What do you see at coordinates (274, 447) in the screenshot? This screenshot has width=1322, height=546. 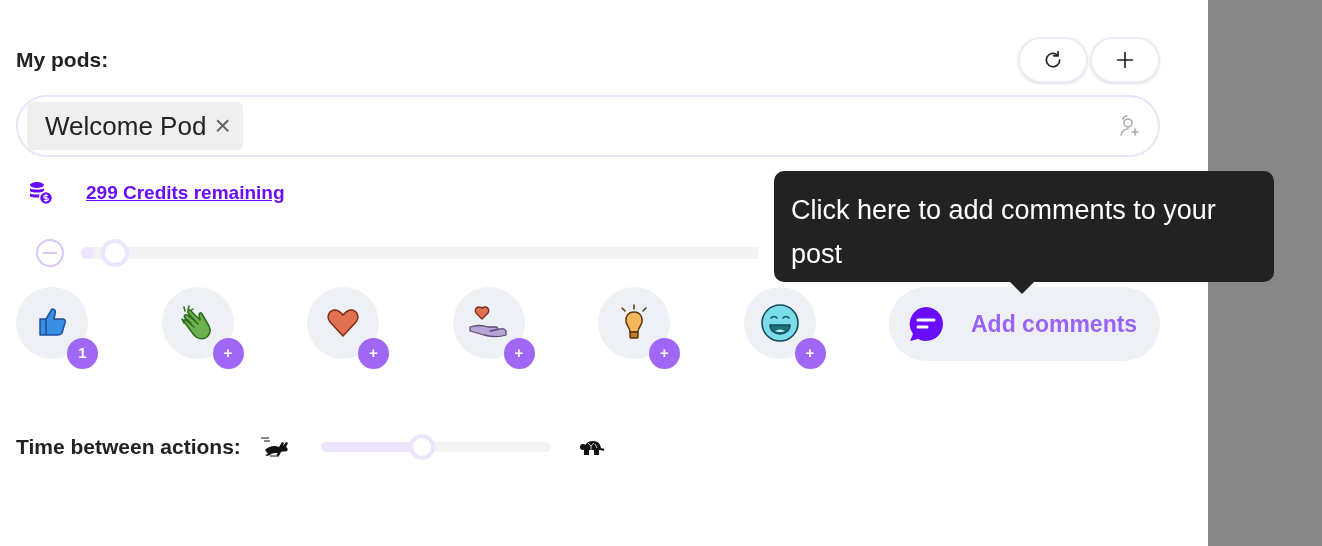 I see `rabbit-icon` at bounding box center [274, 447].